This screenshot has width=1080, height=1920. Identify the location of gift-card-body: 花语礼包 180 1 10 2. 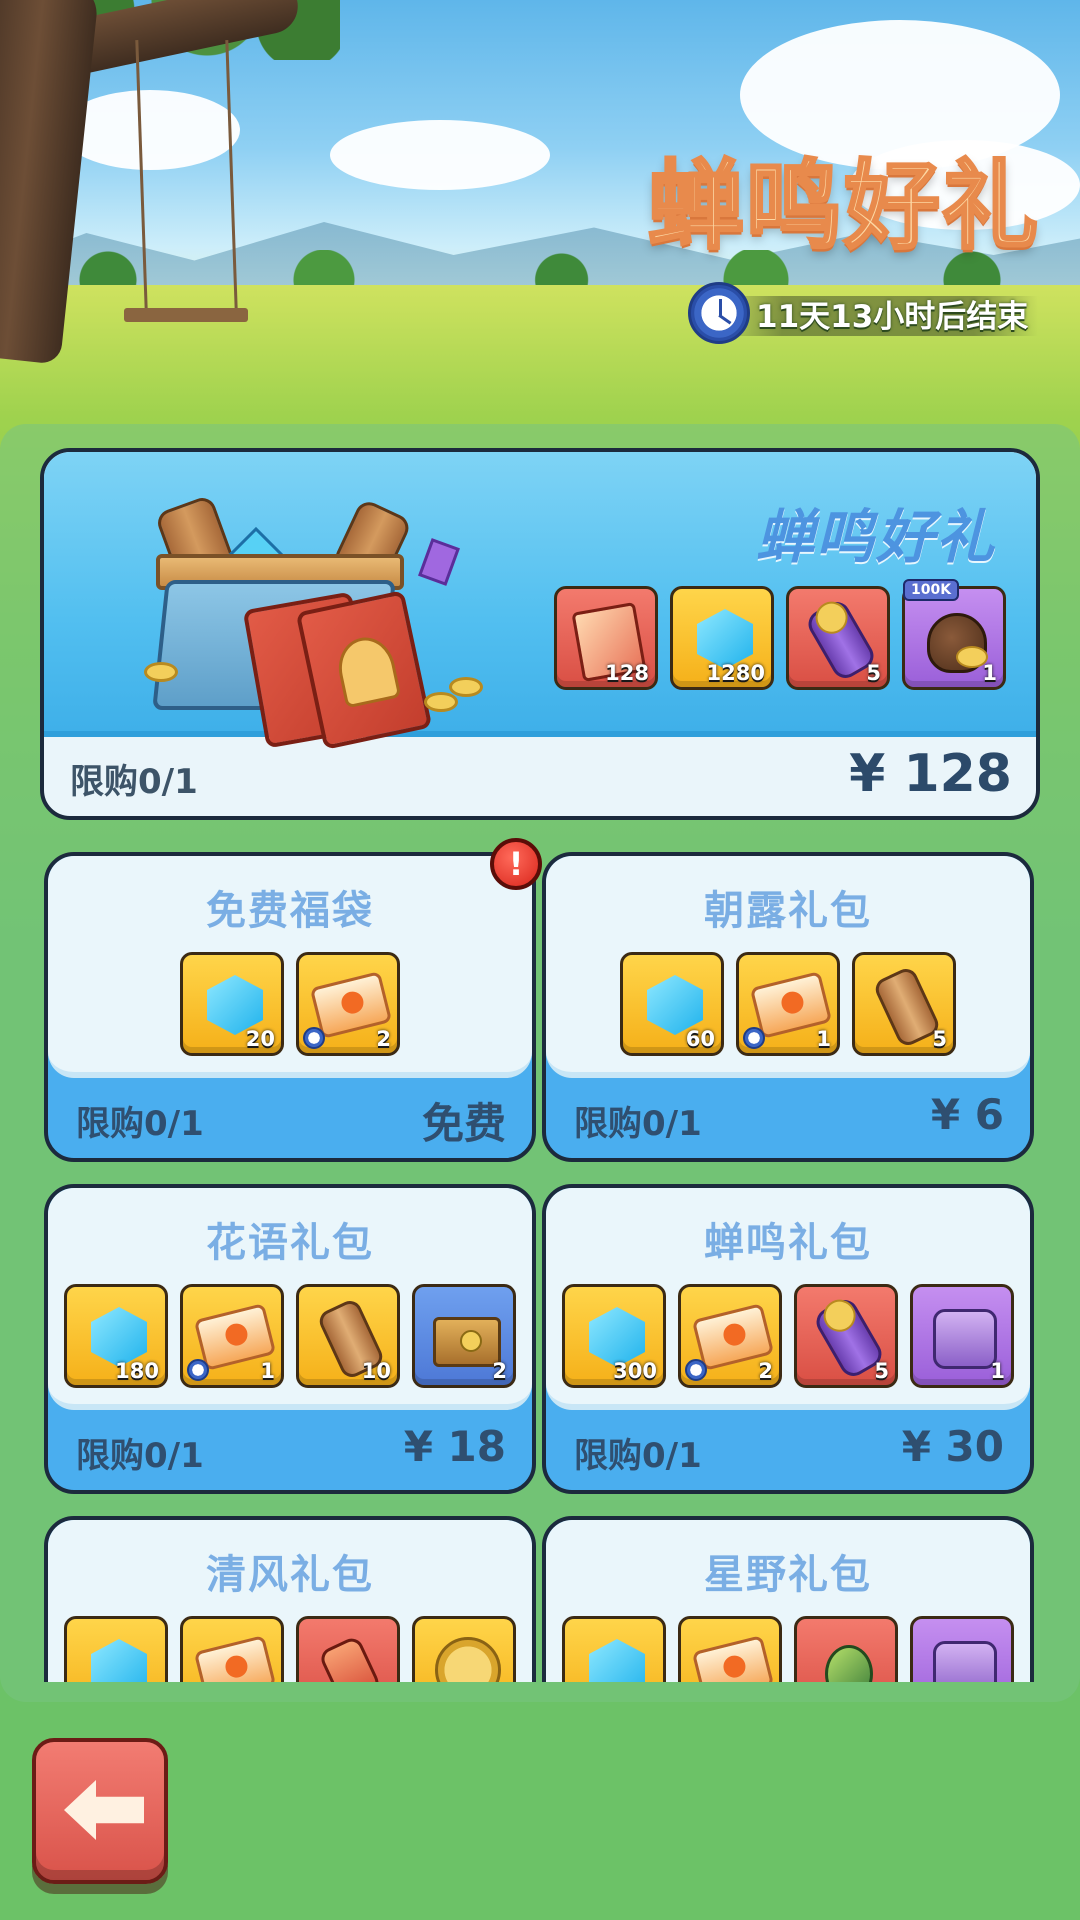
(290, 1299).